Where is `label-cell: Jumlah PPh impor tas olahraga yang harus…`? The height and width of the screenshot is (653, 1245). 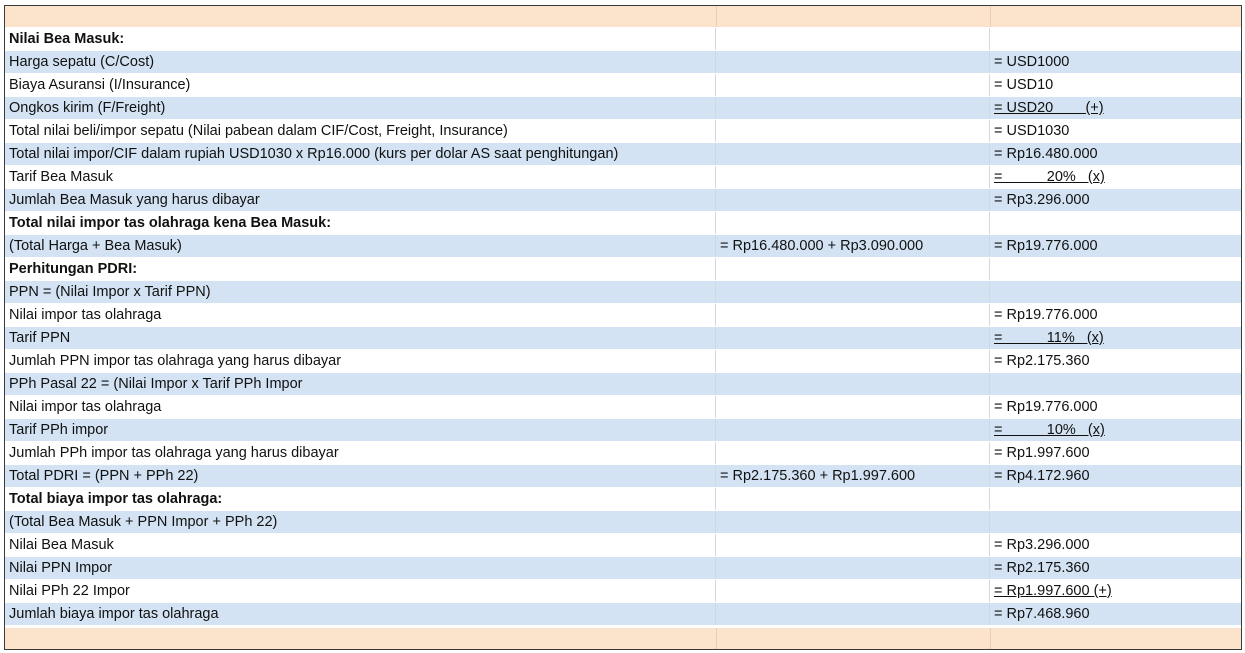
label-cell: Jumlah PPh impor tas olahraga yang harus… is located at coordinates (360, 453).